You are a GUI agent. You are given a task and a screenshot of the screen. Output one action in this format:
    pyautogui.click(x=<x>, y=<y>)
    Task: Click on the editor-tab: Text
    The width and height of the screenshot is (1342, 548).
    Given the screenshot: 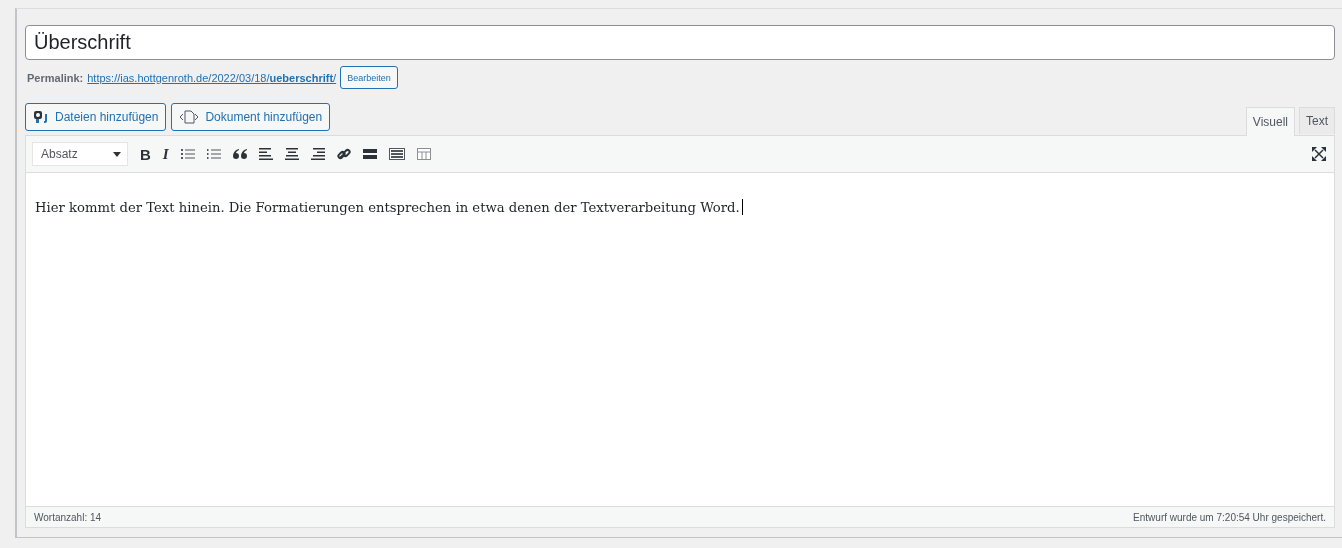 What is the action you would take?
    pyautogui.click(x=1317, y=120)
    